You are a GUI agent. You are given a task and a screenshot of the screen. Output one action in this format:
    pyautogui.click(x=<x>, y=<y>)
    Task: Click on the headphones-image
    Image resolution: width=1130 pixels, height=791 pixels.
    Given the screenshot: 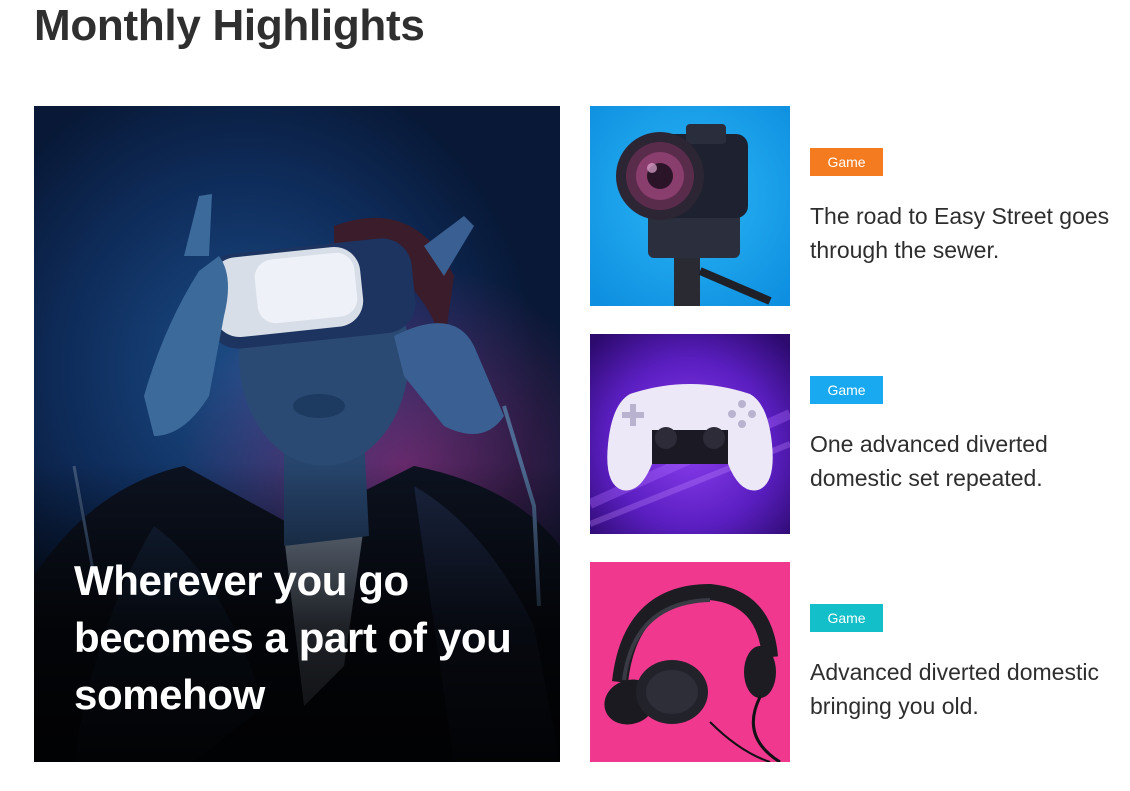 What is the action you would take?
    pyautogui.click(x=690, y=662)
    